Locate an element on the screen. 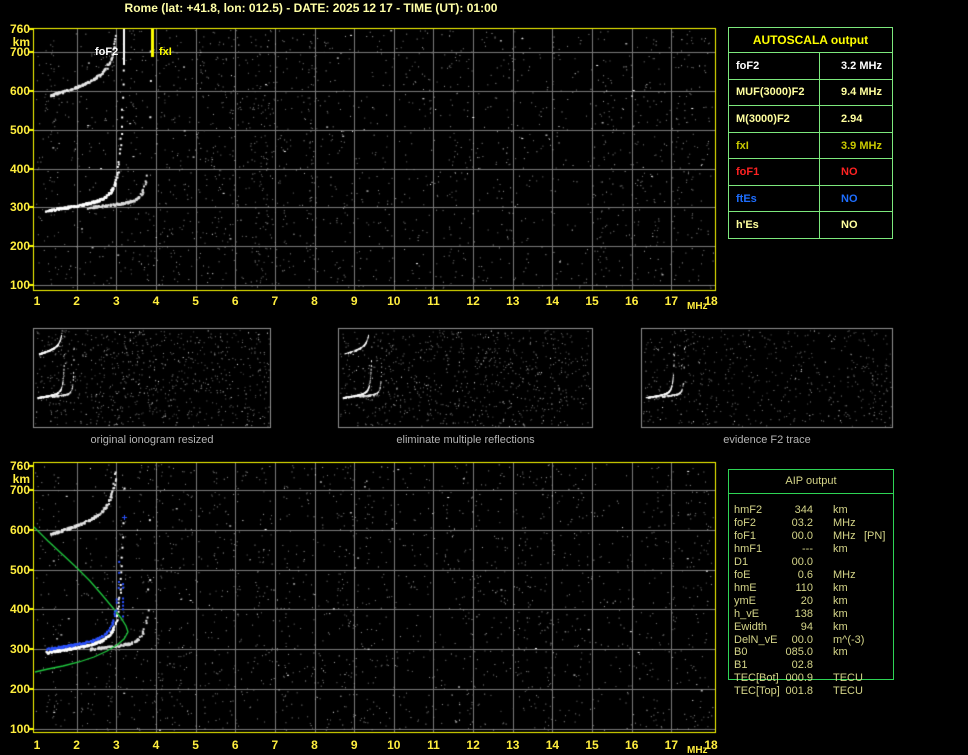 The image size is (968, 755). aip-row-value: 085.0 is located at coordinates (799, 652).